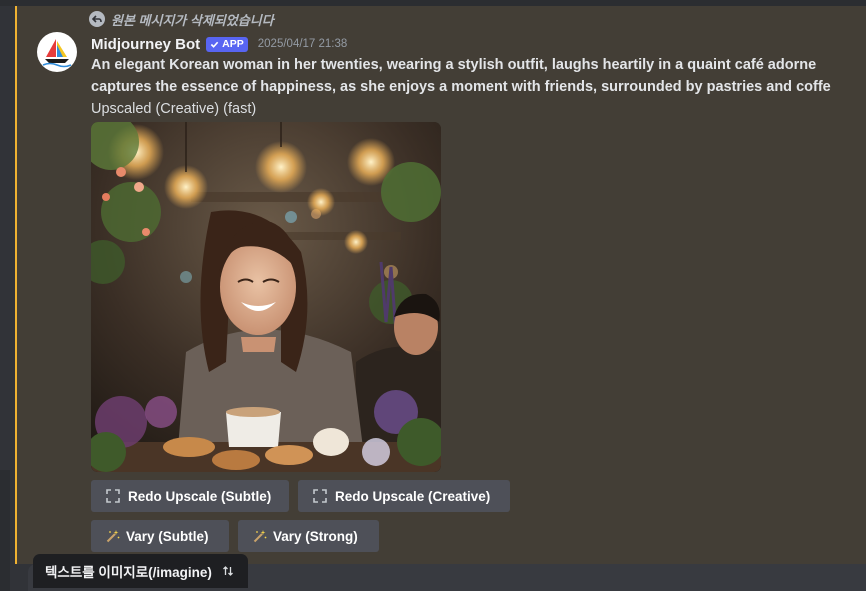  I want to click on avatar, so click(57, 52).